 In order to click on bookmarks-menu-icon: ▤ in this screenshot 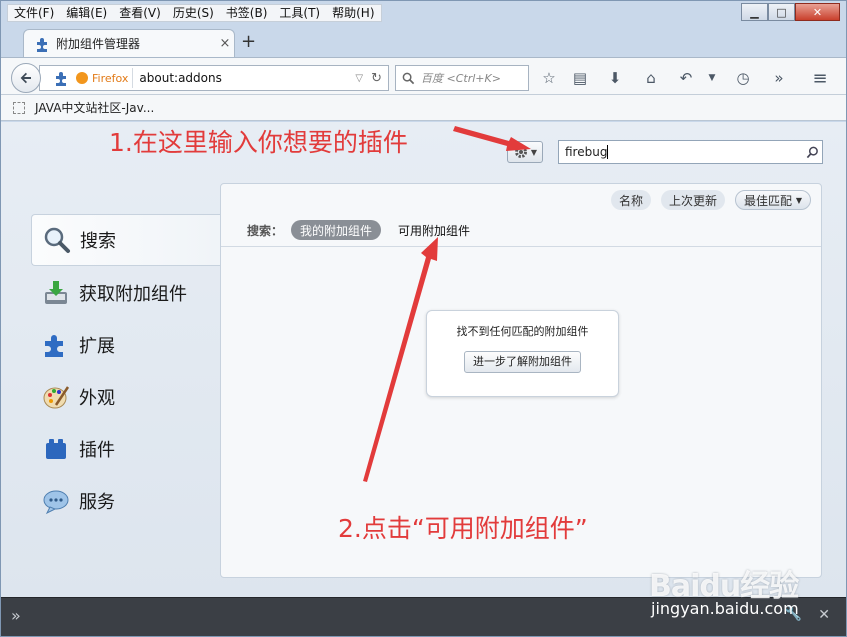, I will do `click(580, 78)`.